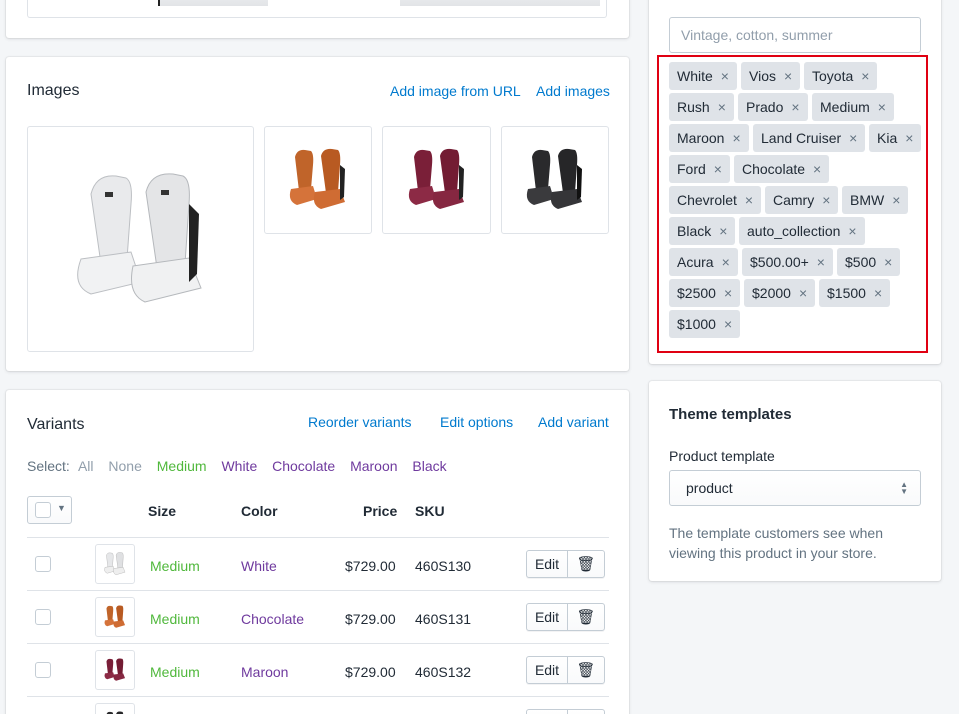  What do you see at coordinates (443, 619) in the screenshot?
I see `variant-sku: 460S131` at bounding box center [443, 619].